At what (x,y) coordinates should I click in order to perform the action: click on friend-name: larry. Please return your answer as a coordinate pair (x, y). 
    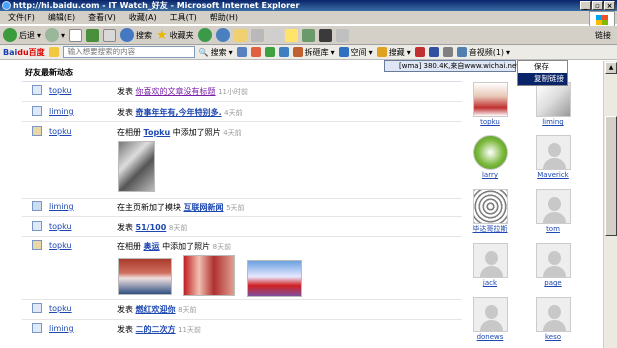
    Looking at the image, I should click on (490, 175).